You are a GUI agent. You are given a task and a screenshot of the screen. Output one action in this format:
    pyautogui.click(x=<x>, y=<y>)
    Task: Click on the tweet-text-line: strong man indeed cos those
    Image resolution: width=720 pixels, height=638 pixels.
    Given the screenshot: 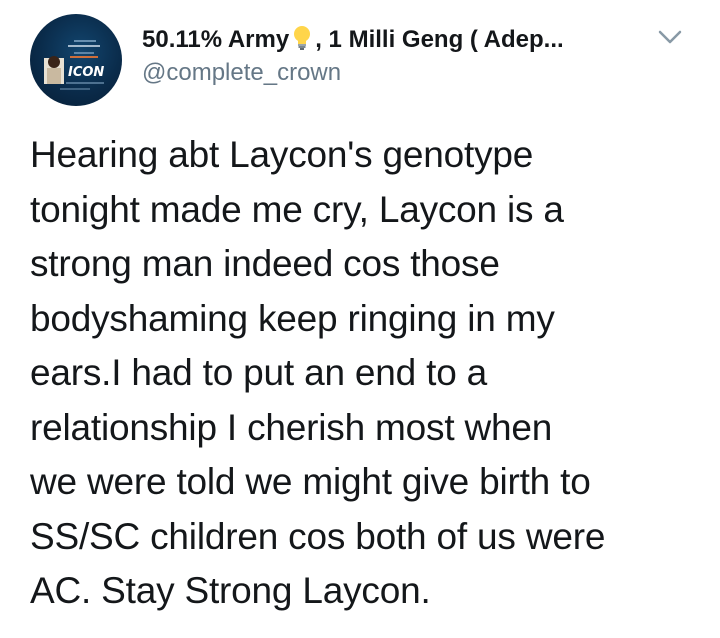 What is the action you would take?
    pyautogui.click(x=265, y=263)
    